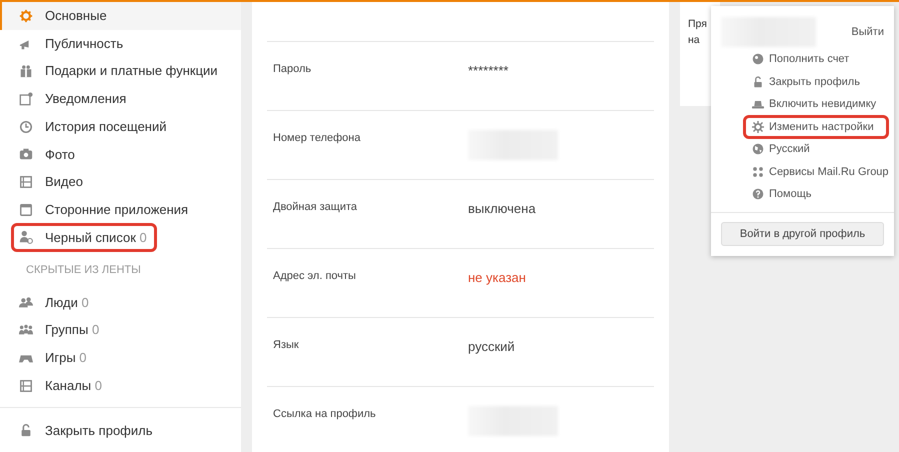  I want to click on menu-item: Включить невидимку, so click(820, 104).